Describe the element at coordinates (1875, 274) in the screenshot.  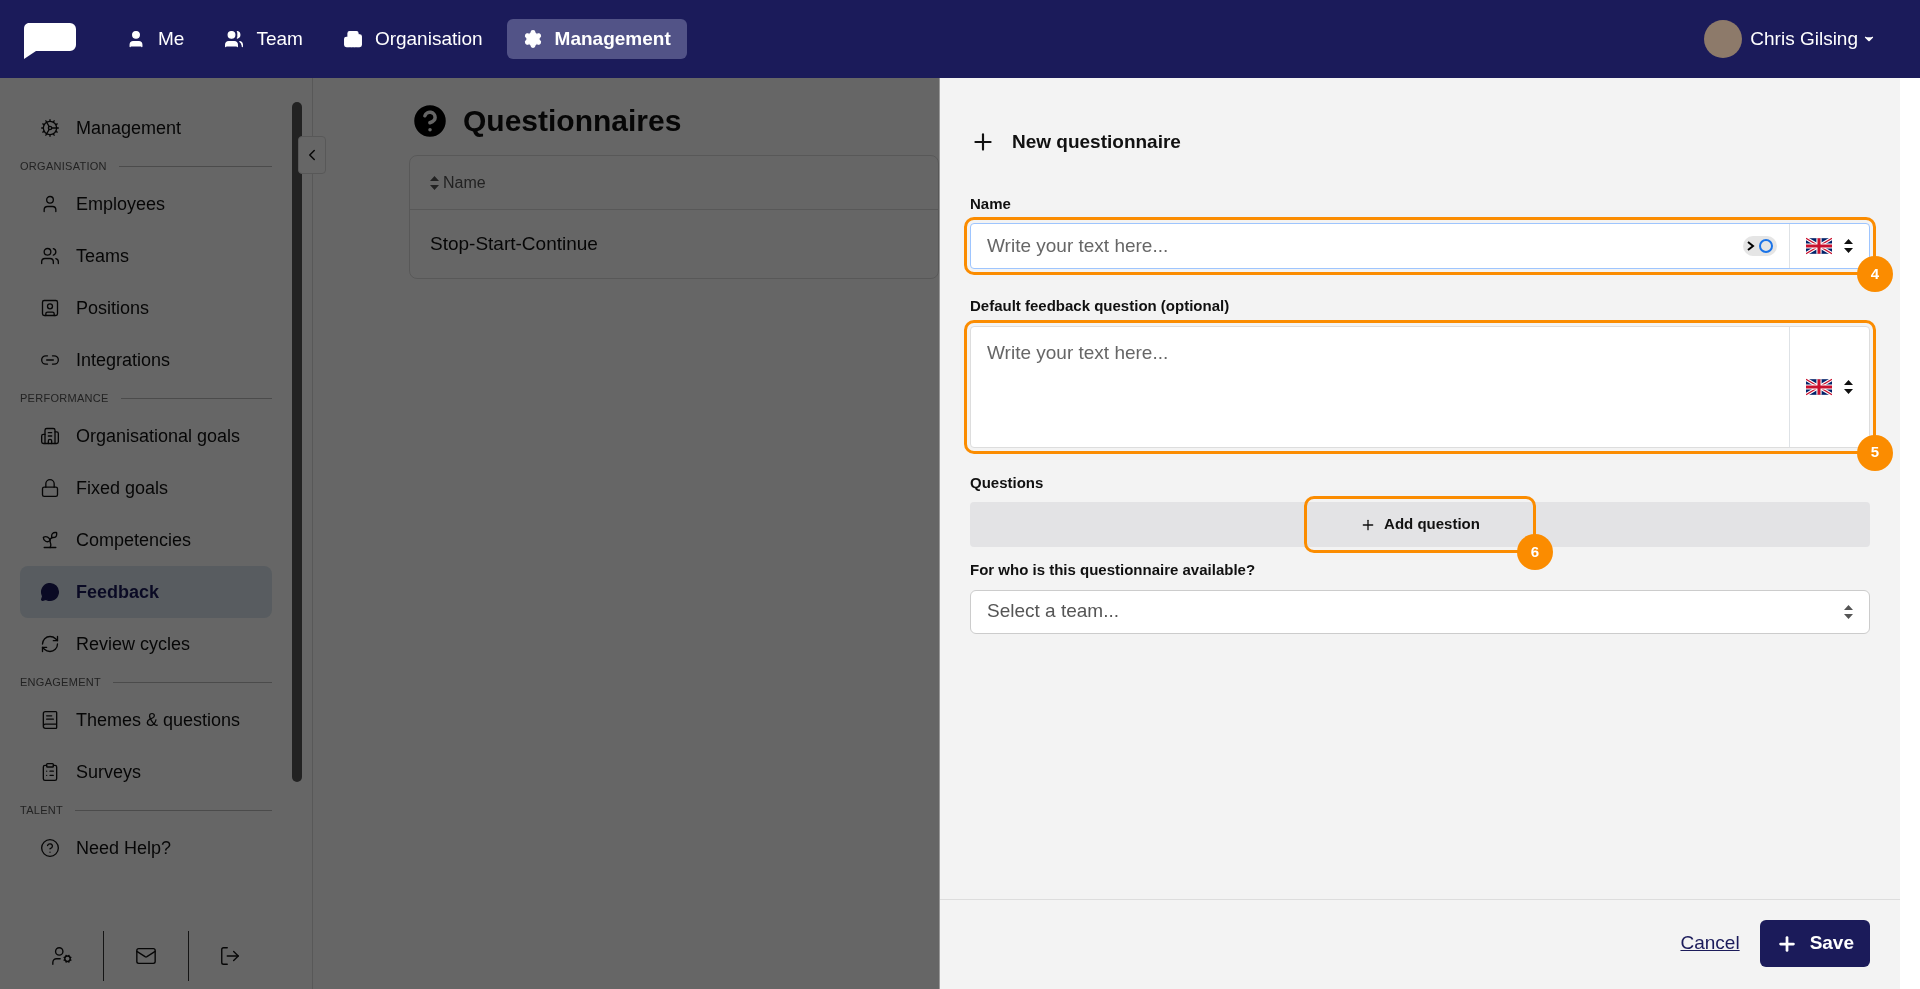
I see `callout-badge: 4` at that location.